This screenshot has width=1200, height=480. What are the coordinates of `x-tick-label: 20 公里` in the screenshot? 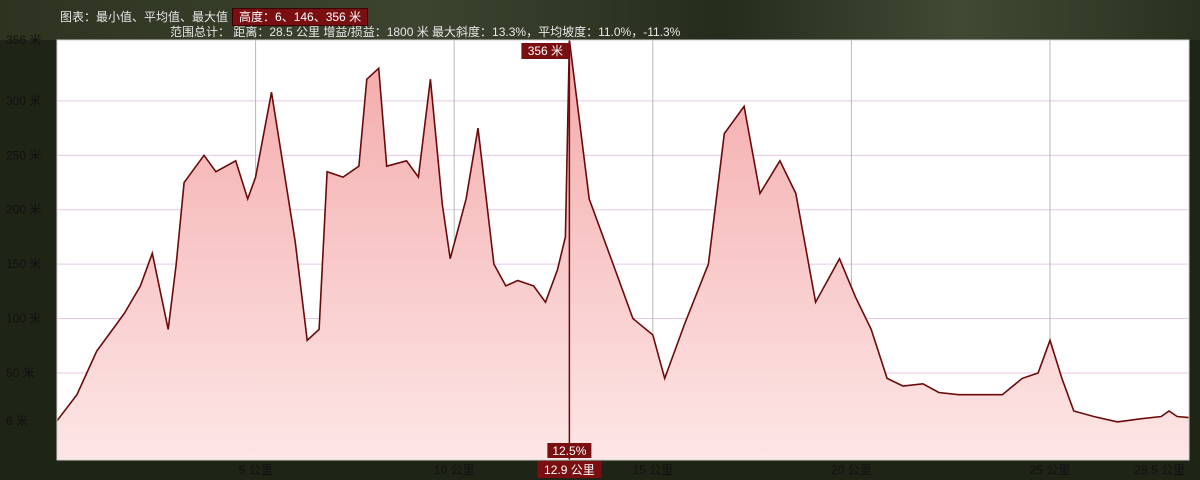 It's located at (851, 470).